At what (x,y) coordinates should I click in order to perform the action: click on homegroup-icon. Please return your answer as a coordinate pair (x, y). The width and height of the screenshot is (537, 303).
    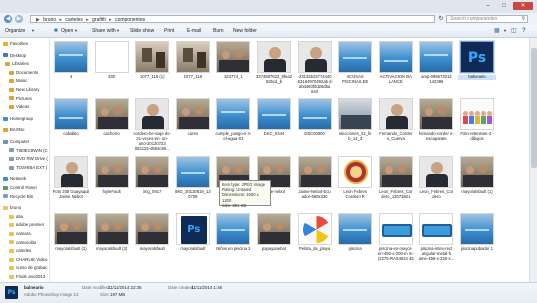
    Looking at the image, I should click on (5, 119).